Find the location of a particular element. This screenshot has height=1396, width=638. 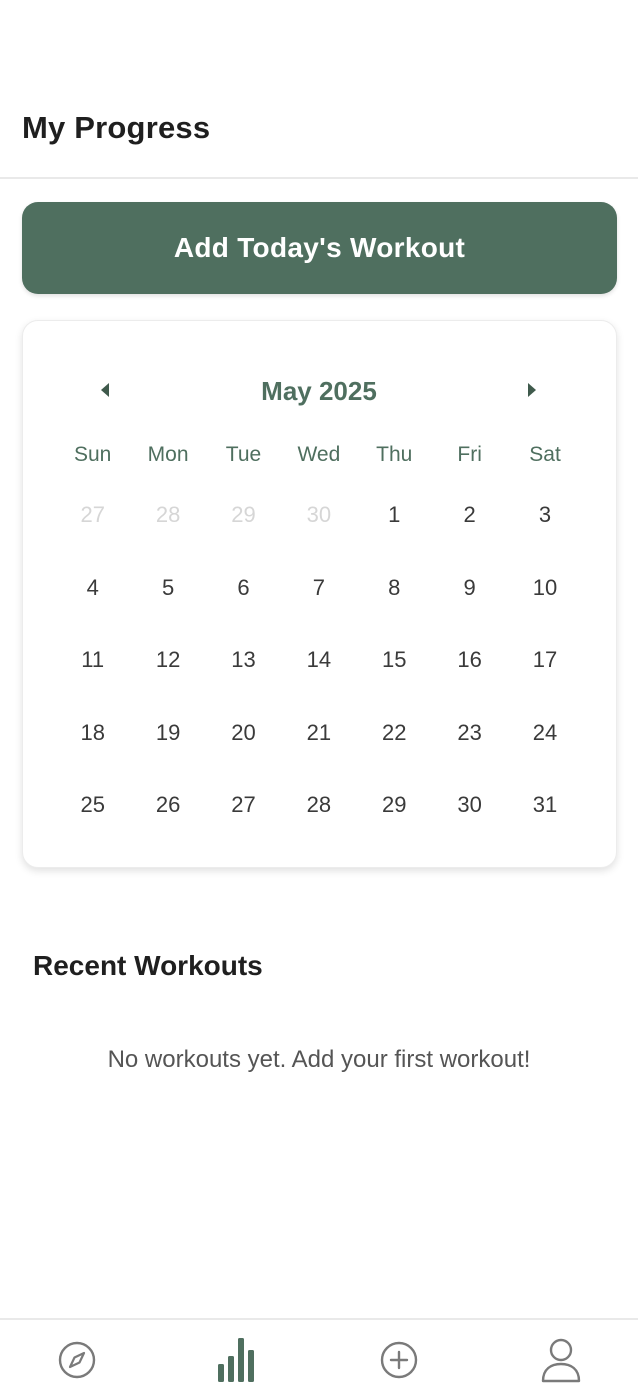

header: My Progress is located at coordinates (319, 89).